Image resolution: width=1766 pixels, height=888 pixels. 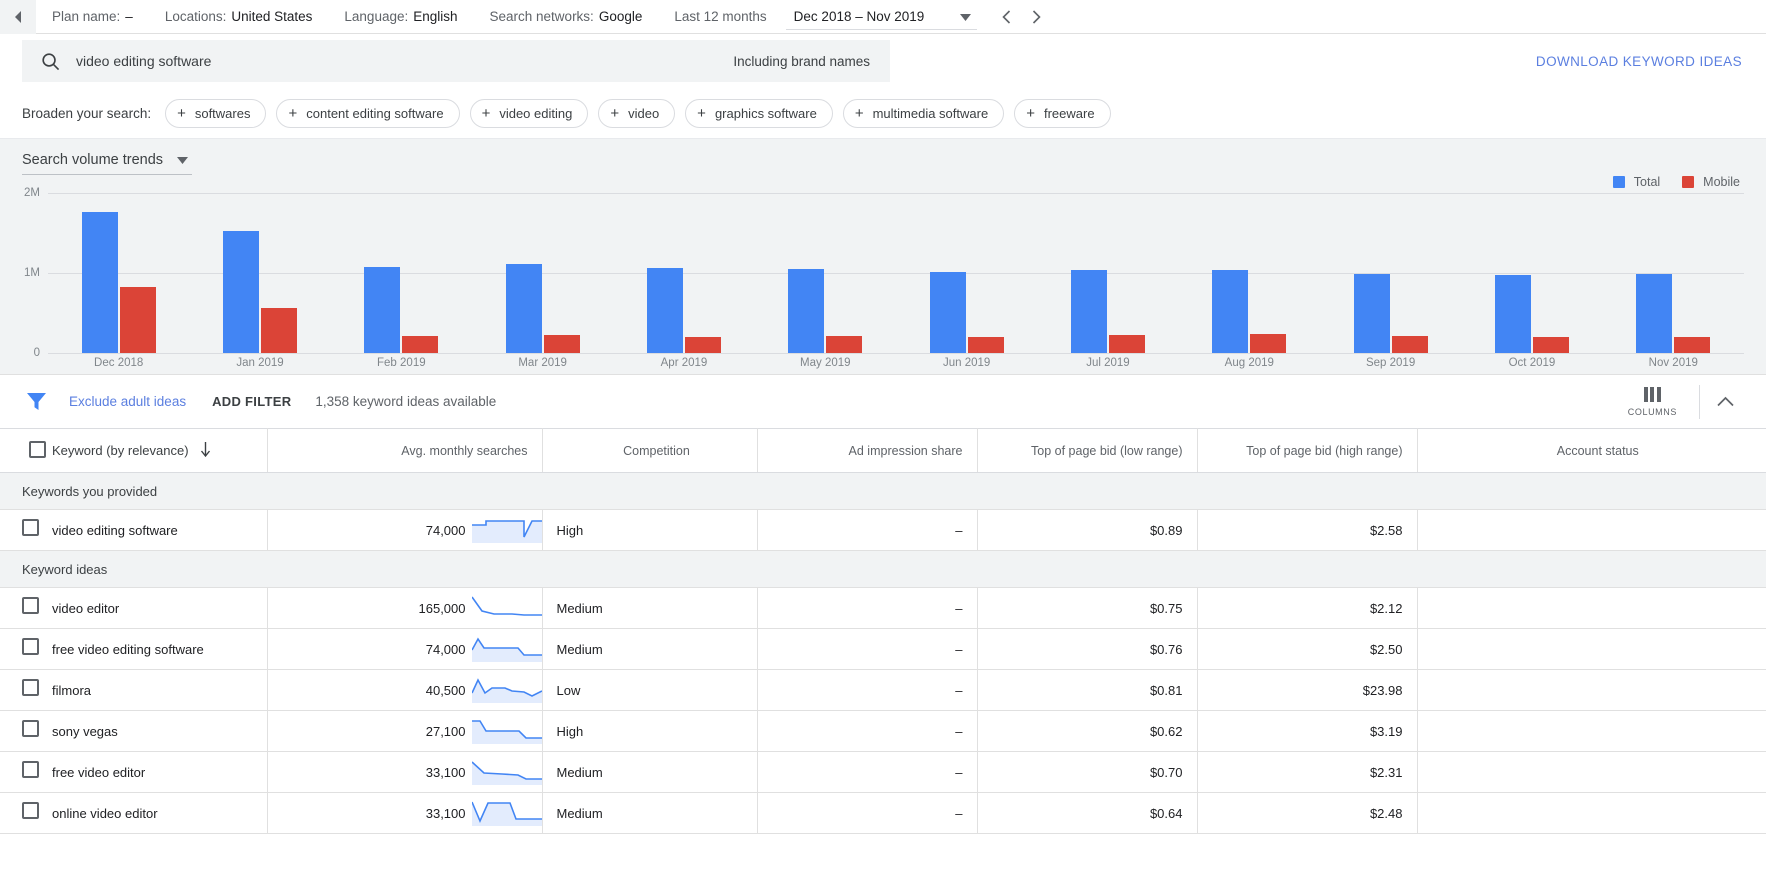 What do you see at coordinates (405, 450) in the screenshot?
I see `column-header-volume: Avg. monthly searches` at bounding box center [405, 450].